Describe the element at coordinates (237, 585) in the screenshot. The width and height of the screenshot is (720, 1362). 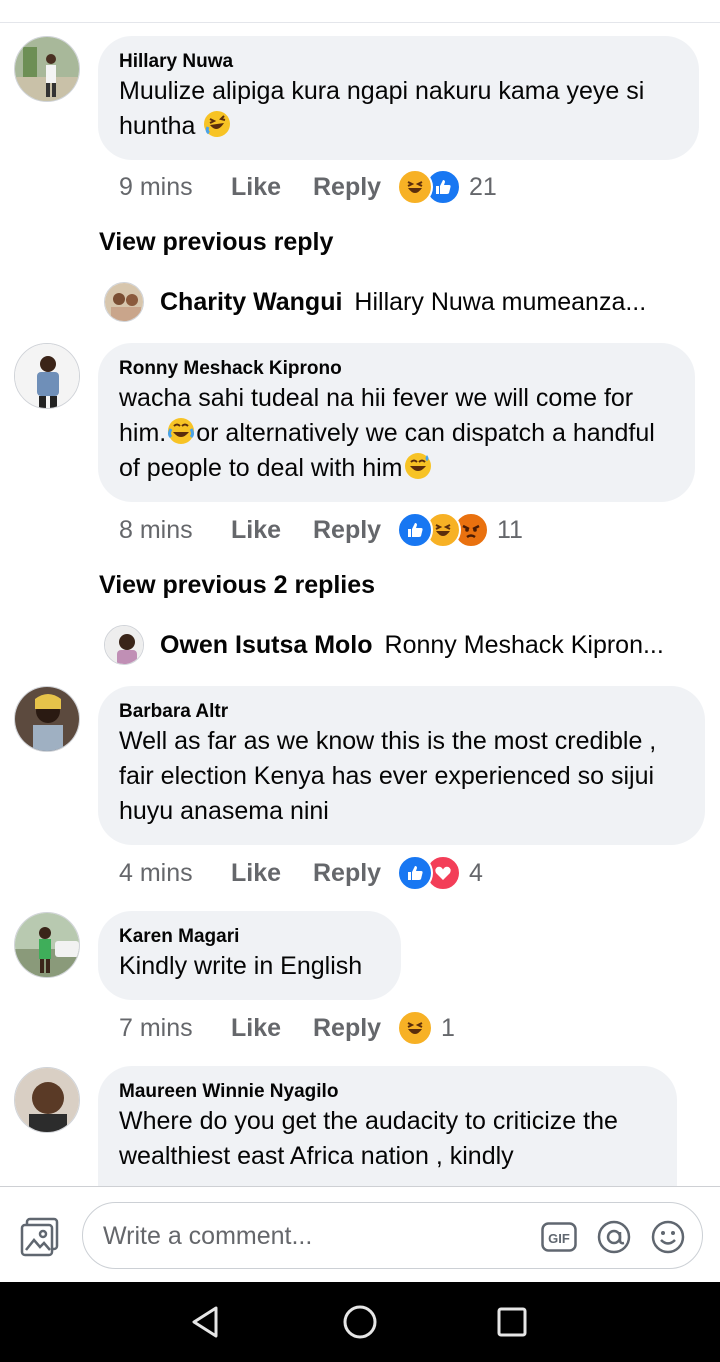
I see `view-previous-replies-link: View previous 2 replies` at that location.